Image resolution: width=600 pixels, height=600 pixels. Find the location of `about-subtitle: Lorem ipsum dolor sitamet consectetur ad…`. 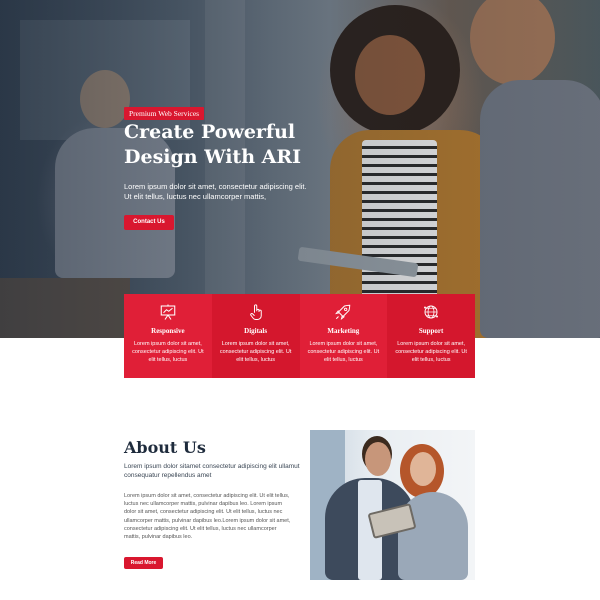

about-subtitle: Lorem ipsum dolor sitamet consectetur ad… is located at coordinates (212, 471).